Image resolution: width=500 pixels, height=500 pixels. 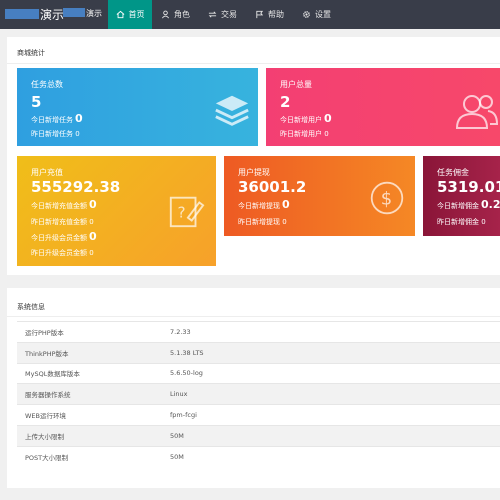 I want to click on card-value: 555292.38, so click(x=76, y=187).